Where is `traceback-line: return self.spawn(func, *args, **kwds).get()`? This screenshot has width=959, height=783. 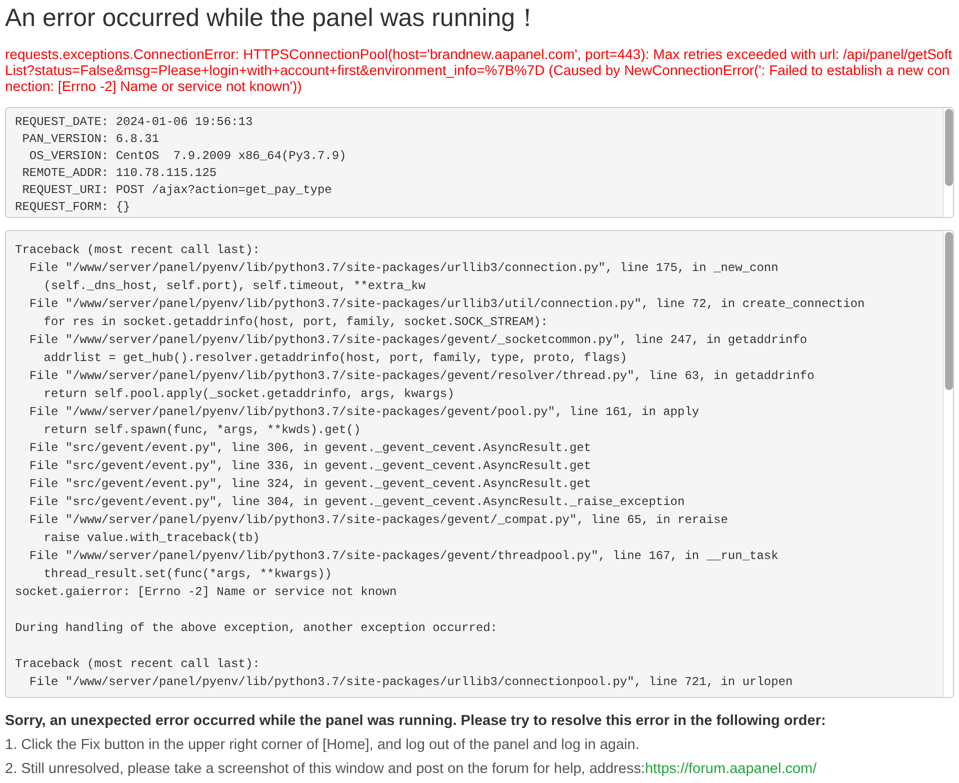 traceback-line: return self.spawn(func, *args, **kwds).get() is located at coordinates (202, 430).